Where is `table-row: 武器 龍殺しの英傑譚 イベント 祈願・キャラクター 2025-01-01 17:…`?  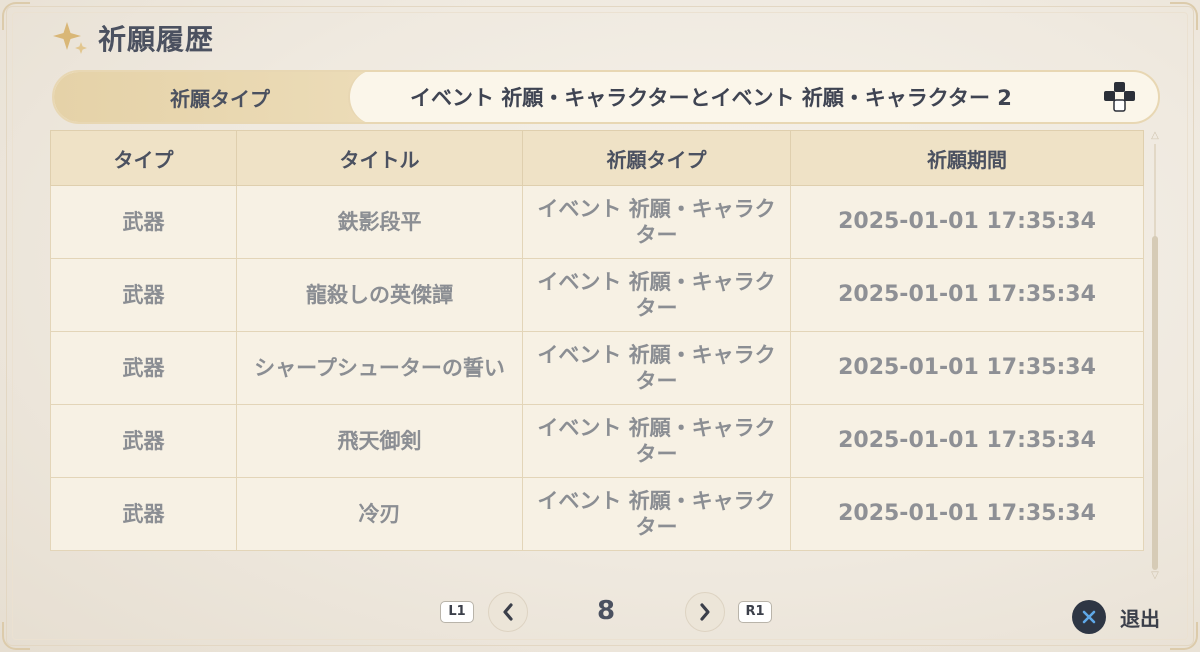 table-row: 武器 龍殺しの英傑譚 イベント 祈願・キャラクター 2025-01-01 17:… is located at coordinates (597, 295).